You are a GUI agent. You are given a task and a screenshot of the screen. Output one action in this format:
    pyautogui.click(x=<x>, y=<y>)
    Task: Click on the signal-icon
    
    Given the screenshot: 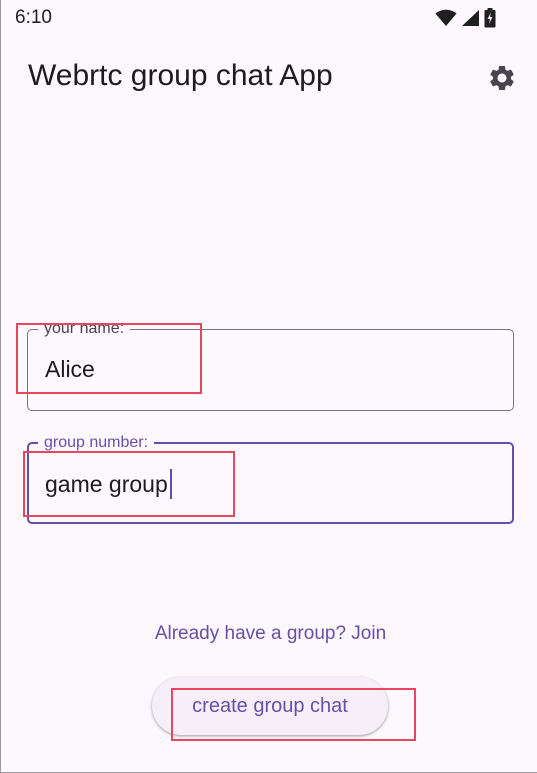 What is the action you would take?
    pyautogui.click(x=470, y=18)
    